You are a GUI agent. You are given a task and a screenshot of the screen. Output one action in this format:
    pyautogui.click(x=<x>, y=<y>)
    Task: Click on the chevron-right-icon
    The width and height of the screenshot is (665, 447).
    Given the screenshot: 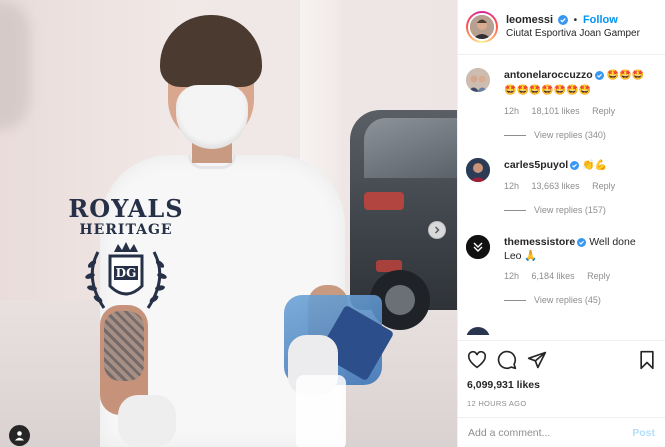 What is the action you would take?
    pyautogui.click(x=437, y=230)
    